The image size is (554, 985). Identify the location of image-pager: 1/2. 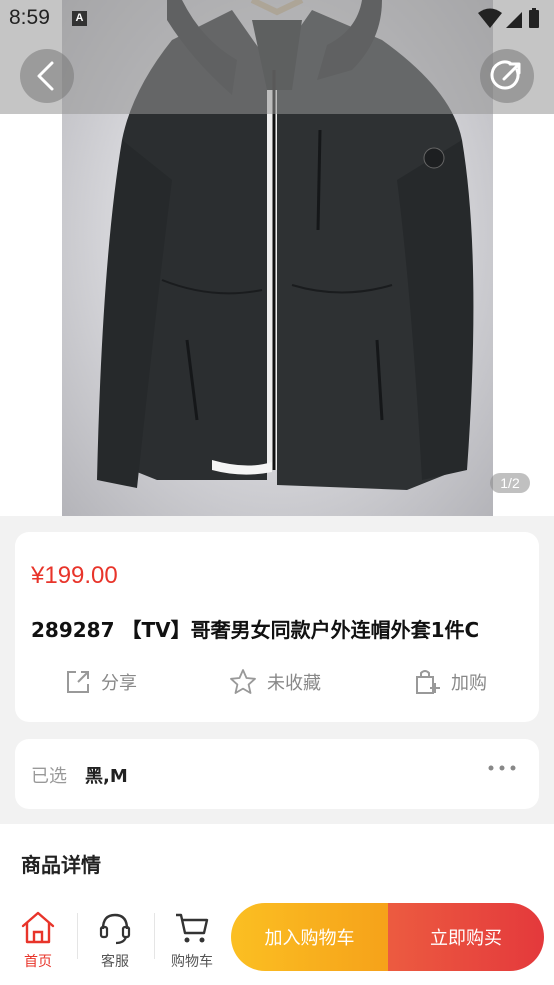
(510, 483).